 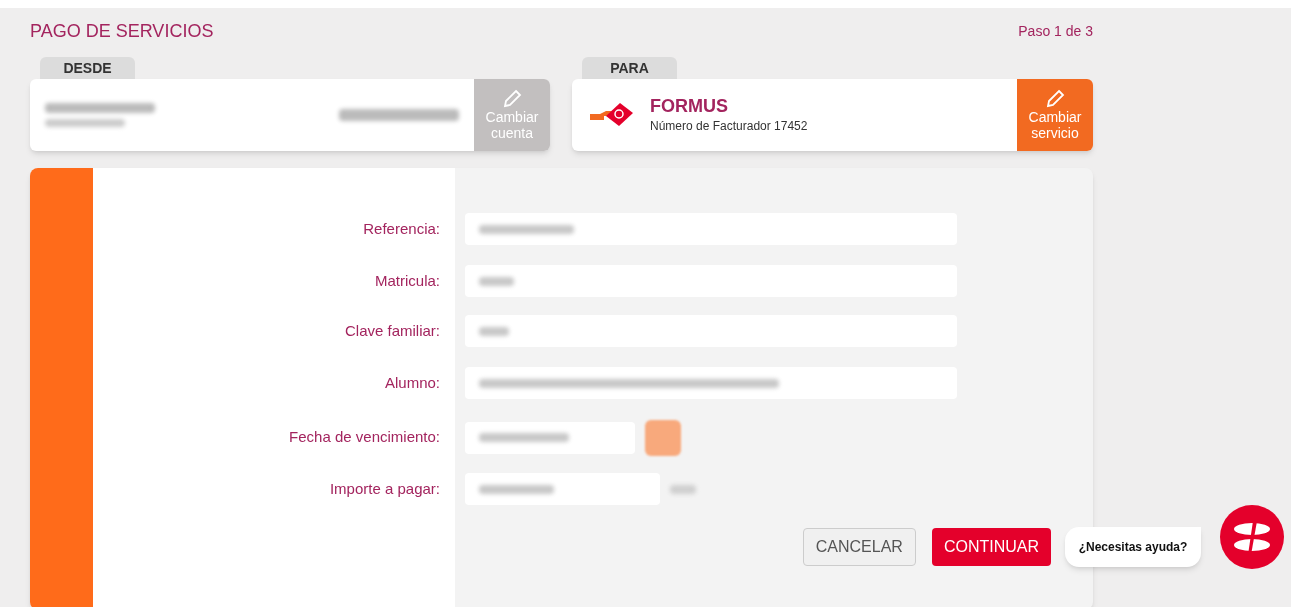 I want to click on field-label: Matricula:, so click(x=406, y=280).